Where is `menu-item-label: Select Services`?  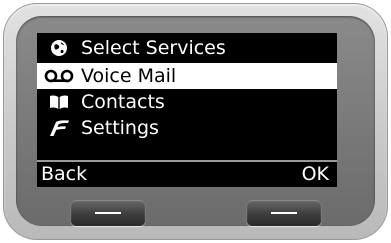 menu-item-label: Select Services is located at coordinates (153, 48).